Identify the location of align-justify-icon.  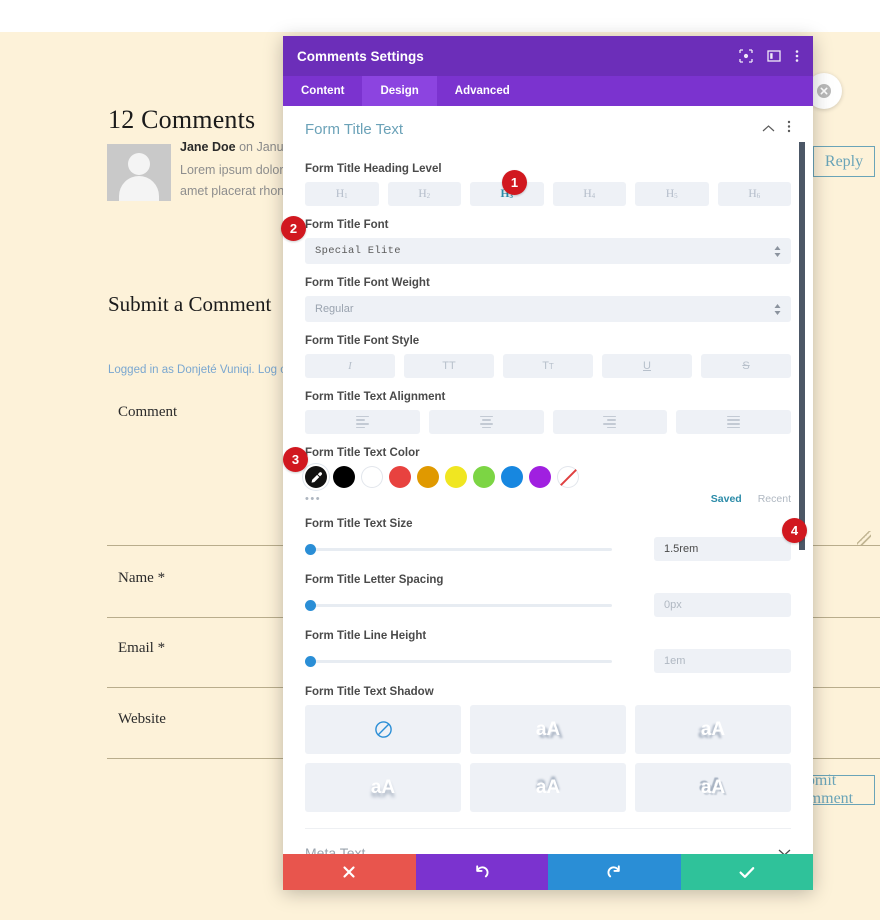
(733, 422).